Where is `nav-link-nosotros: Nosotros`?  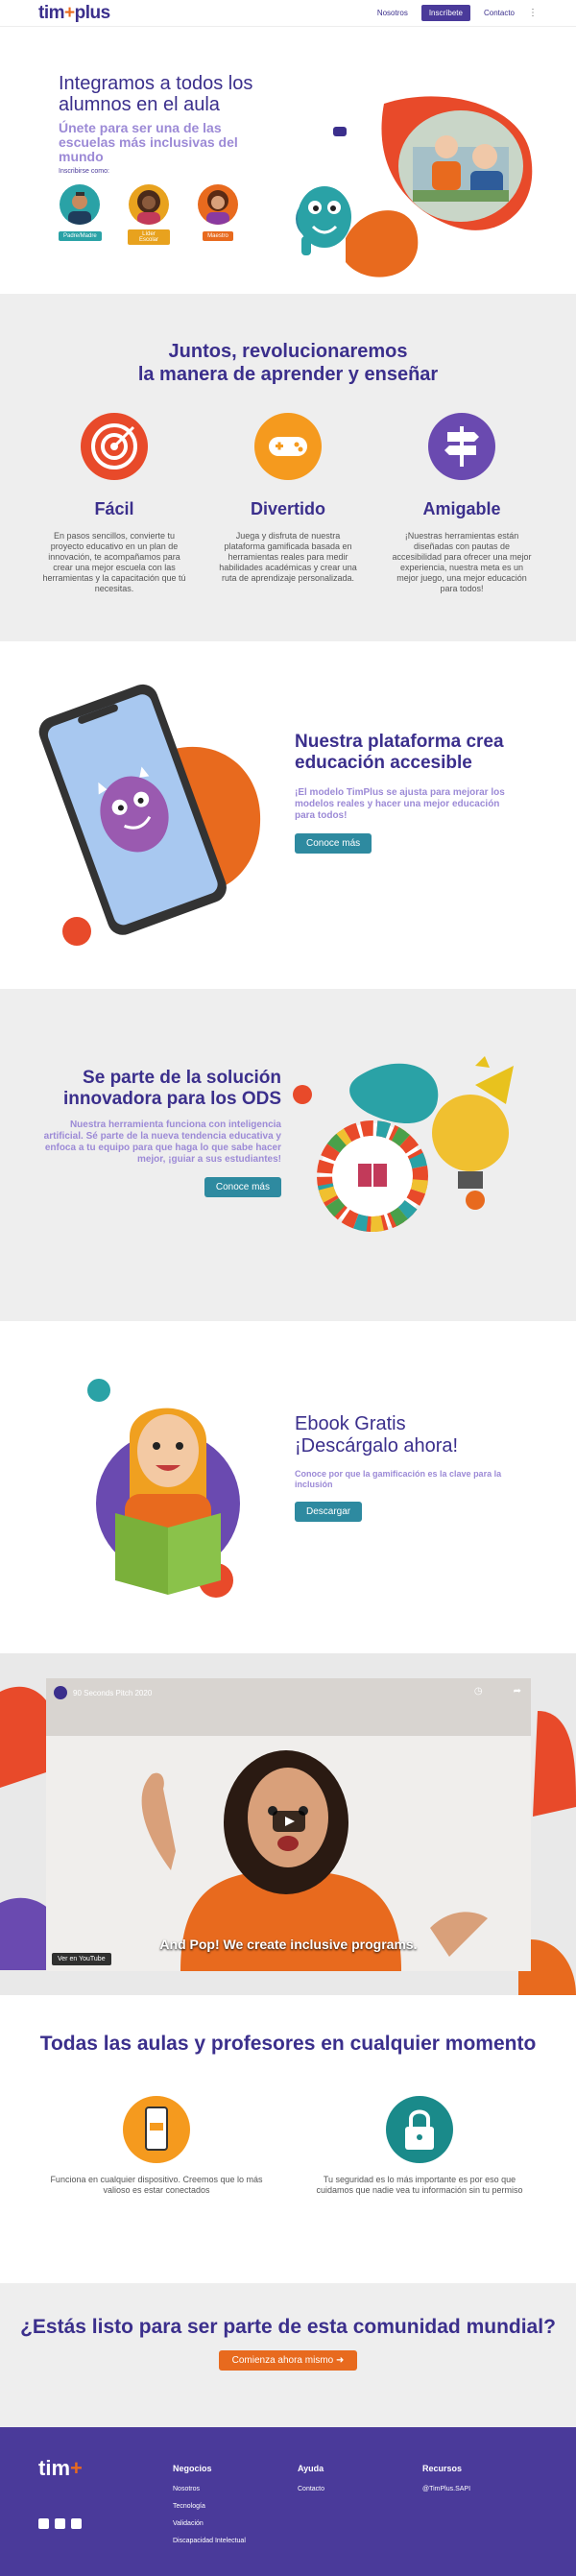
nav-link-nosotros: Nosotros is located at coordinates (392, 13).